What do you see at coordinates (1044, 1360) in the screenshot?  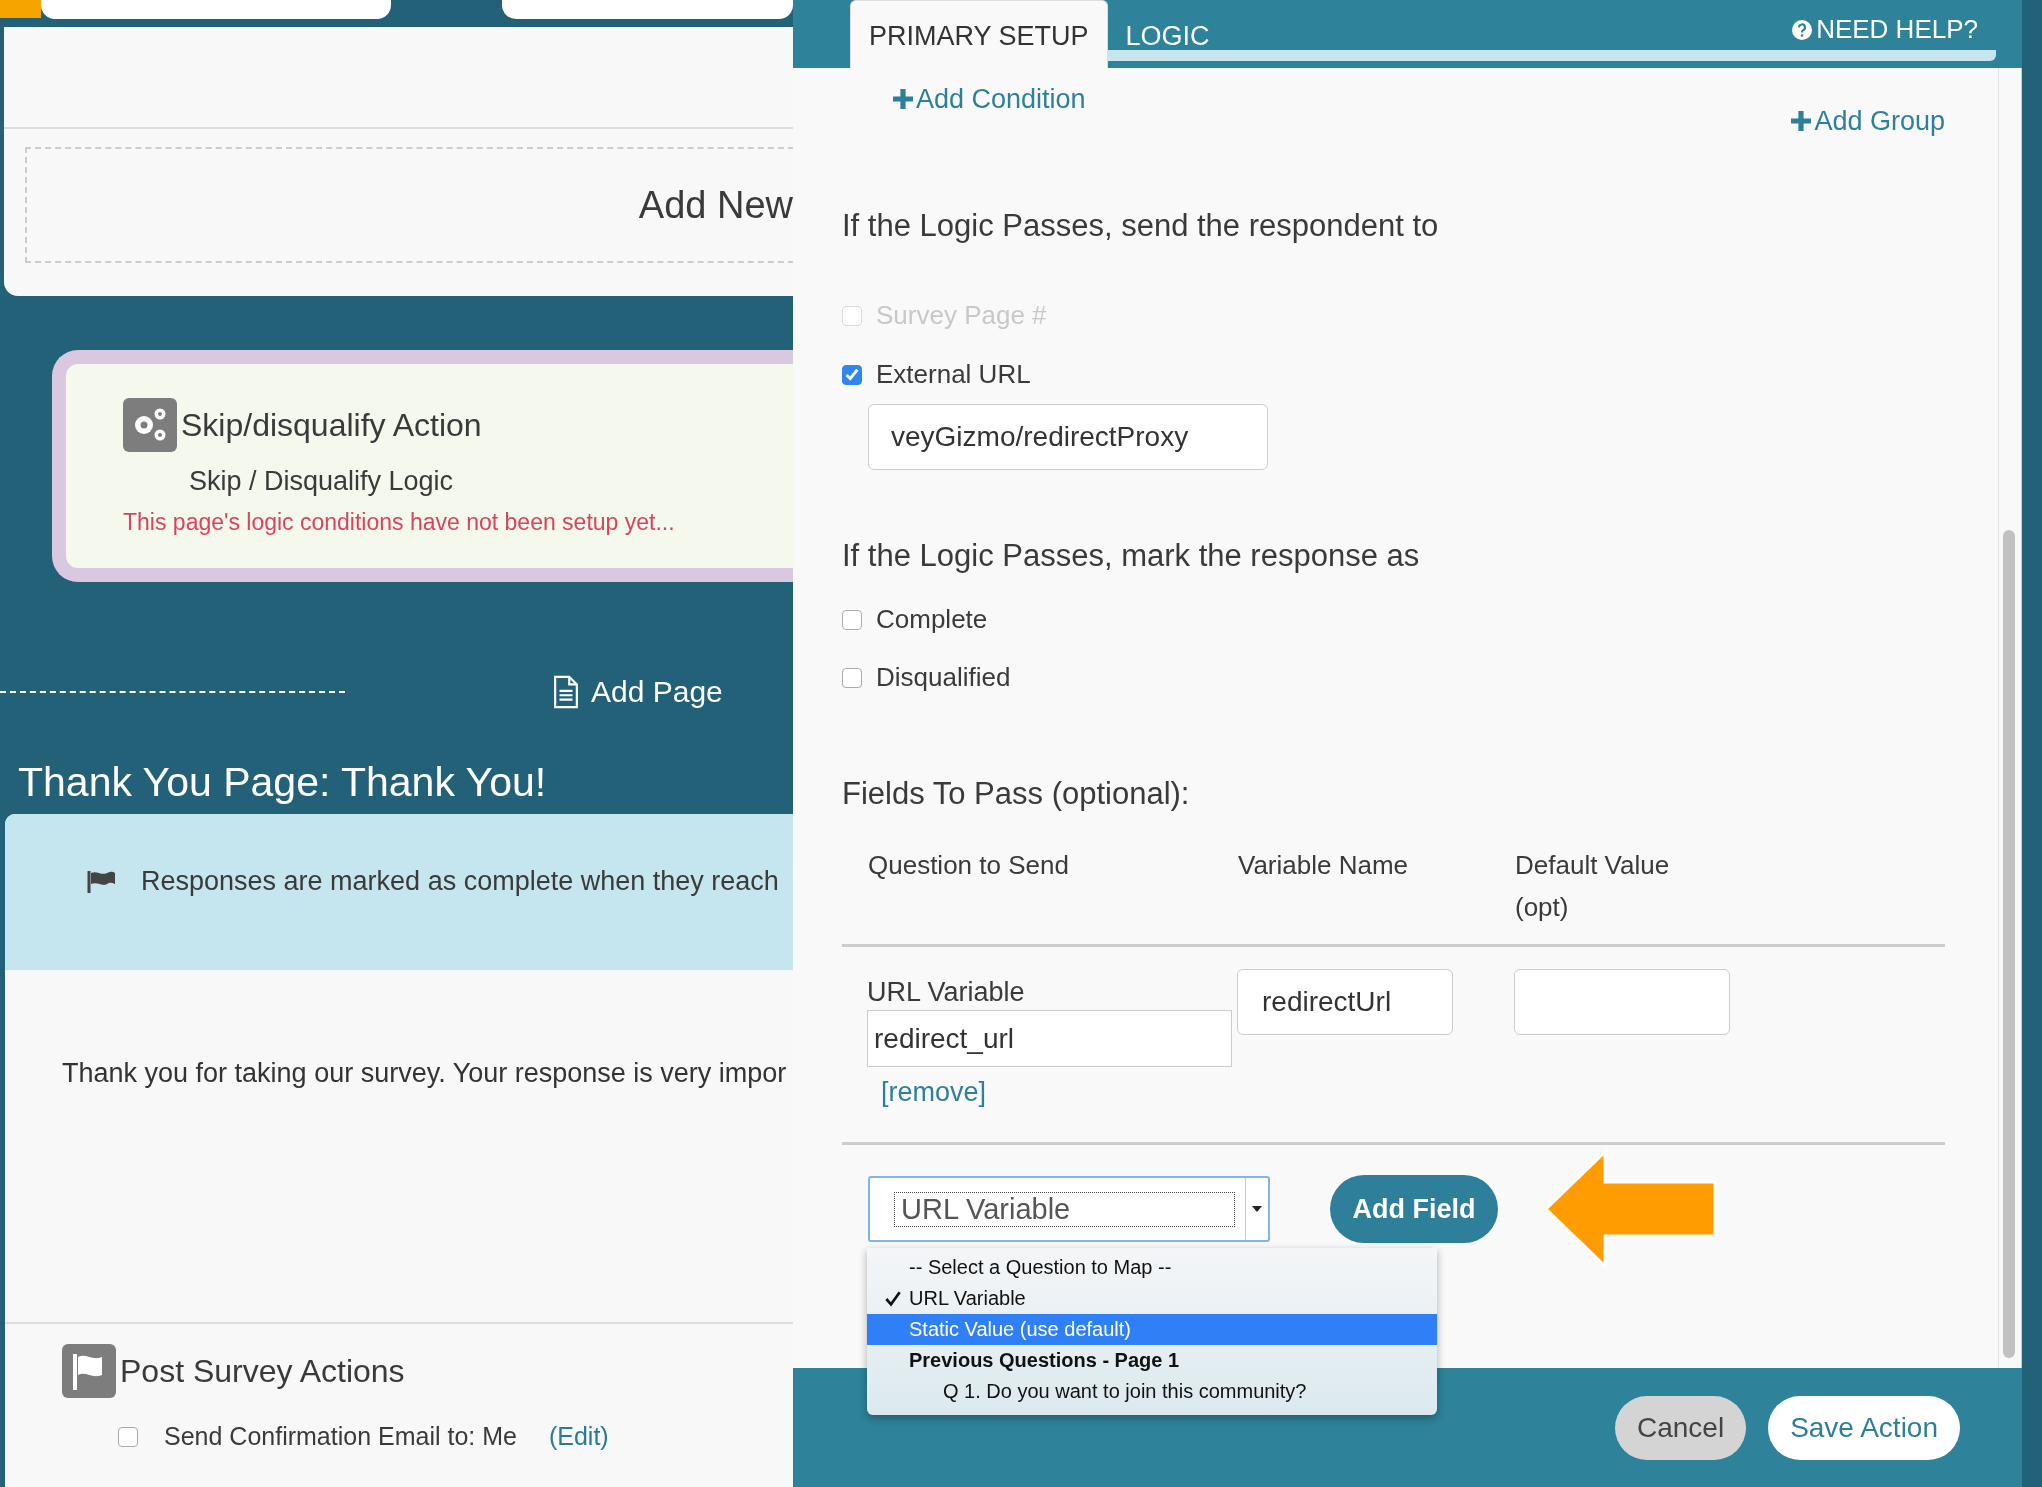 I see `menu-group-header: Previous Questions - Page 1` at bounding box center [1044, 1360].